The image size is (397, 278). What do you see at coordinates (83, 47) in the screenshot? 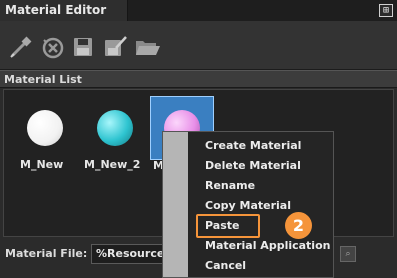
I see `save-icon` at bounding box center [83, 47].